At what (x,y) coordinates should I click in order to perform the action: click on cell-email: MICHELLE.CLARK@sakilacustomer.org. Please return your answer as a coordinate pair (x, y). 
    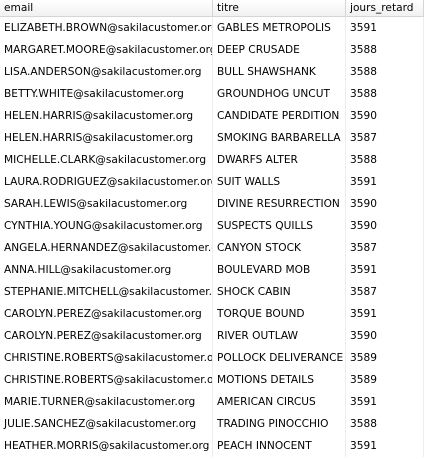
    Looking at the image, I should click on (106, 160).